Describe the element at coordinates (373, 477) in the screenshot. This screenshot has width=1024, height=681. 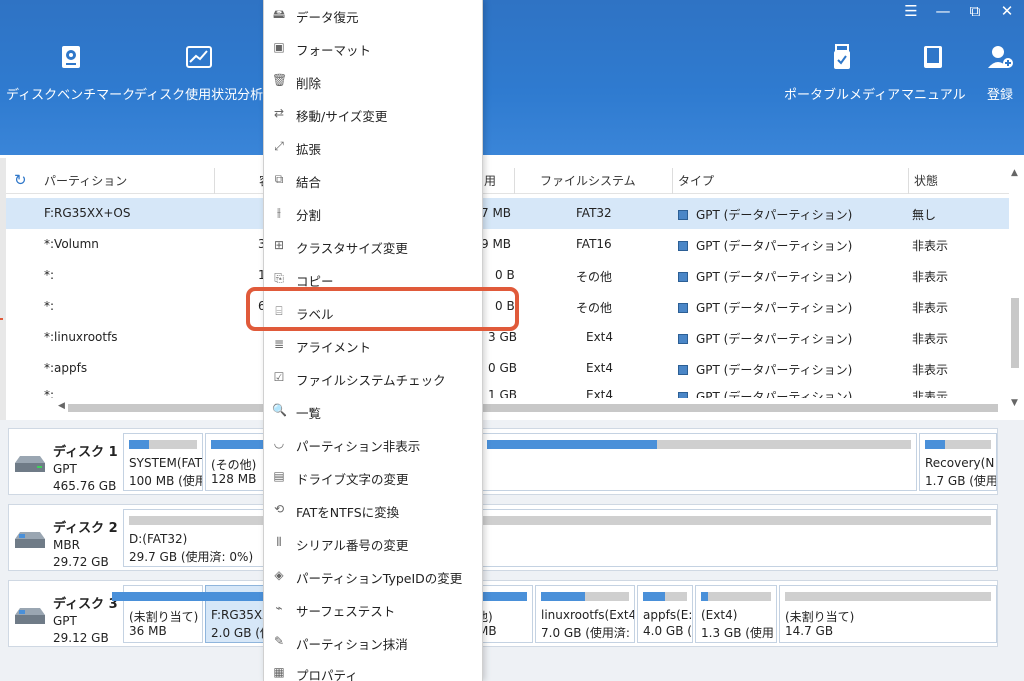
I see `menu-item-change-drive-letter: ▤ ドライブ文字の変更` at that location.